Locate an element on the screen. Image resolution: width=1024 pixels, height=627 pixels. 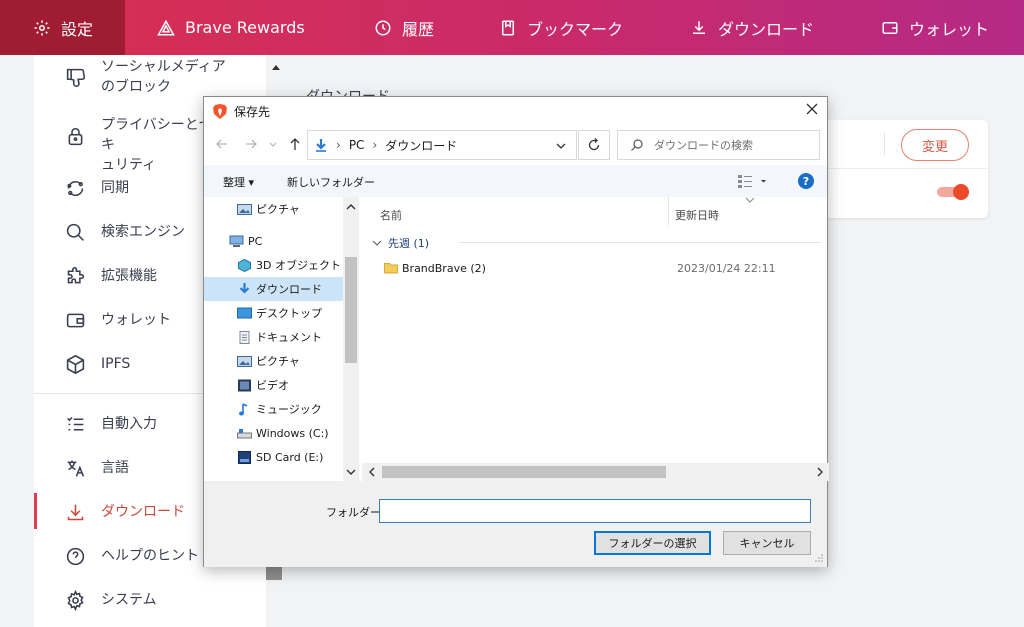
tab-settings: 設定 is located at coordinates (62, 27).